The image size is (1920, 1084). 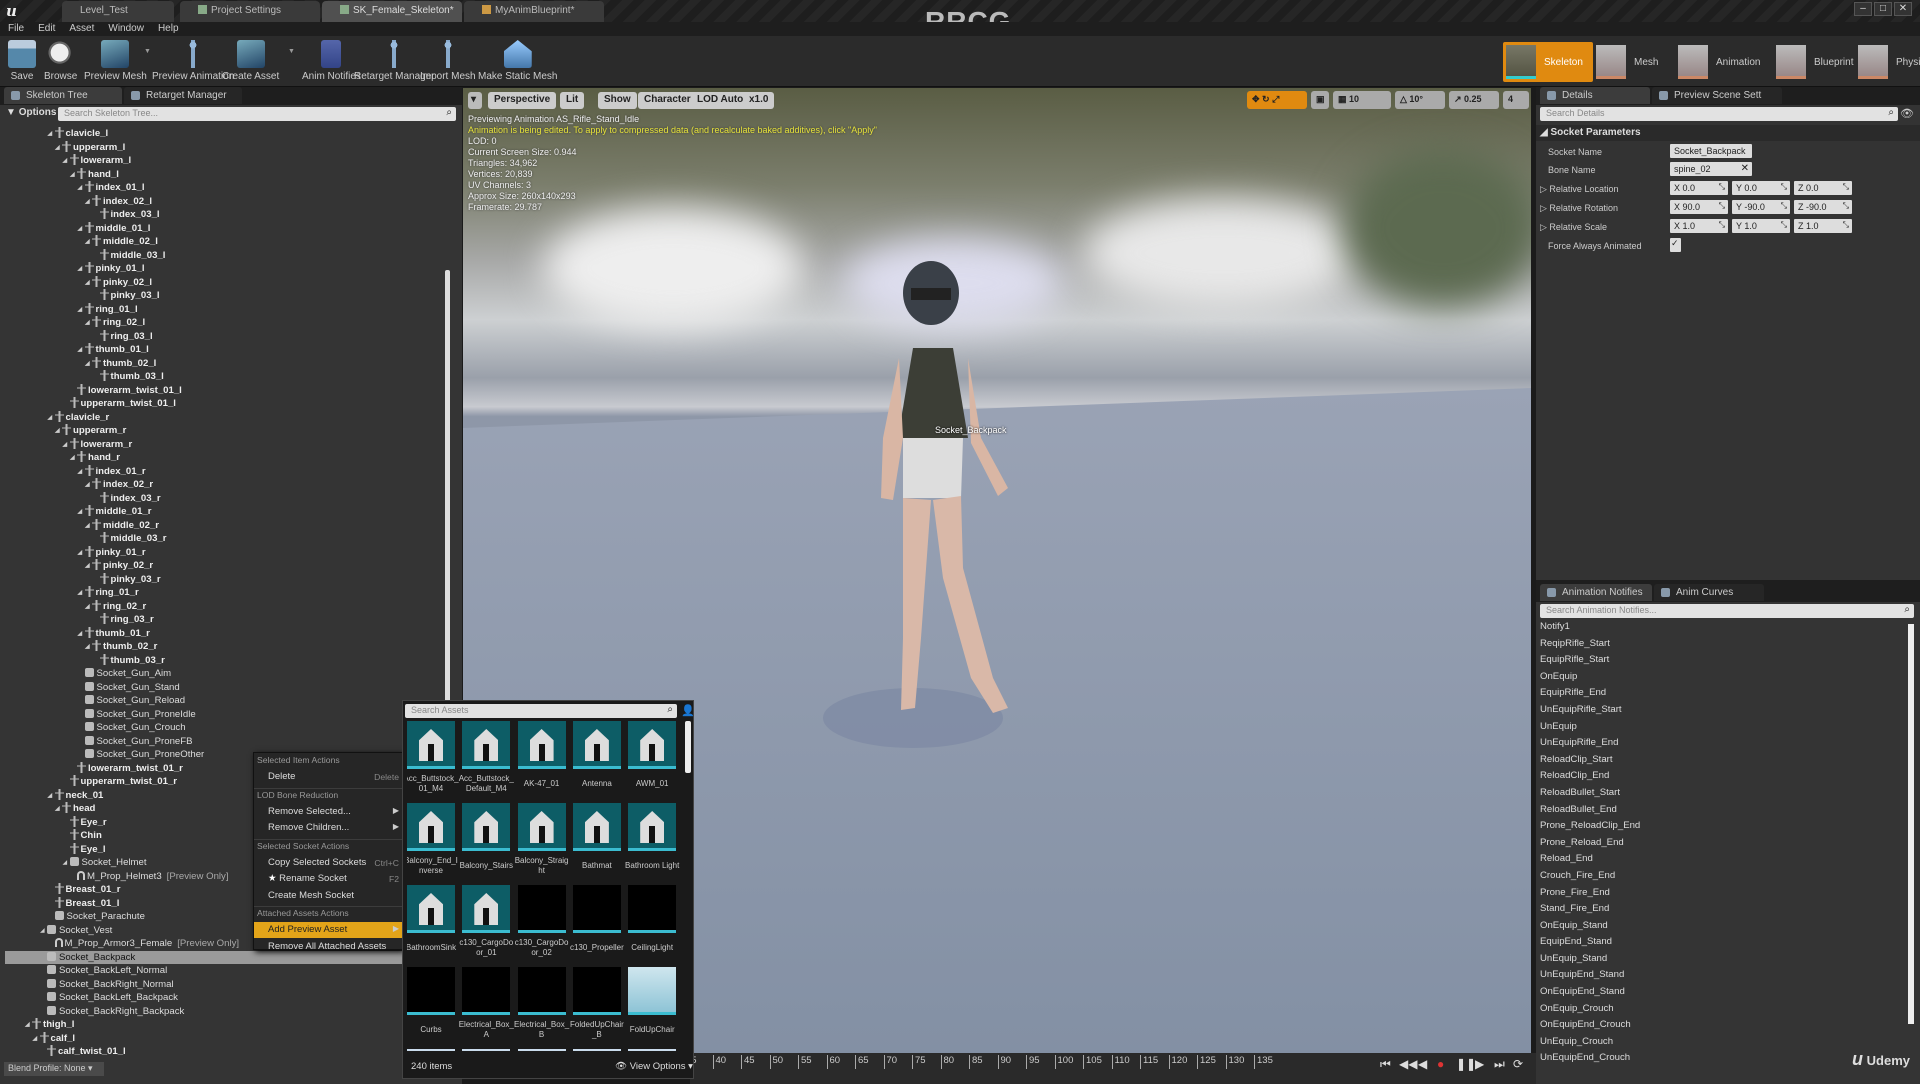 What do you see at coordinates (1725, 928) in the screenshot?
I see `notify-item: OnEquip_Stand` at bounding box center [1725, 928].